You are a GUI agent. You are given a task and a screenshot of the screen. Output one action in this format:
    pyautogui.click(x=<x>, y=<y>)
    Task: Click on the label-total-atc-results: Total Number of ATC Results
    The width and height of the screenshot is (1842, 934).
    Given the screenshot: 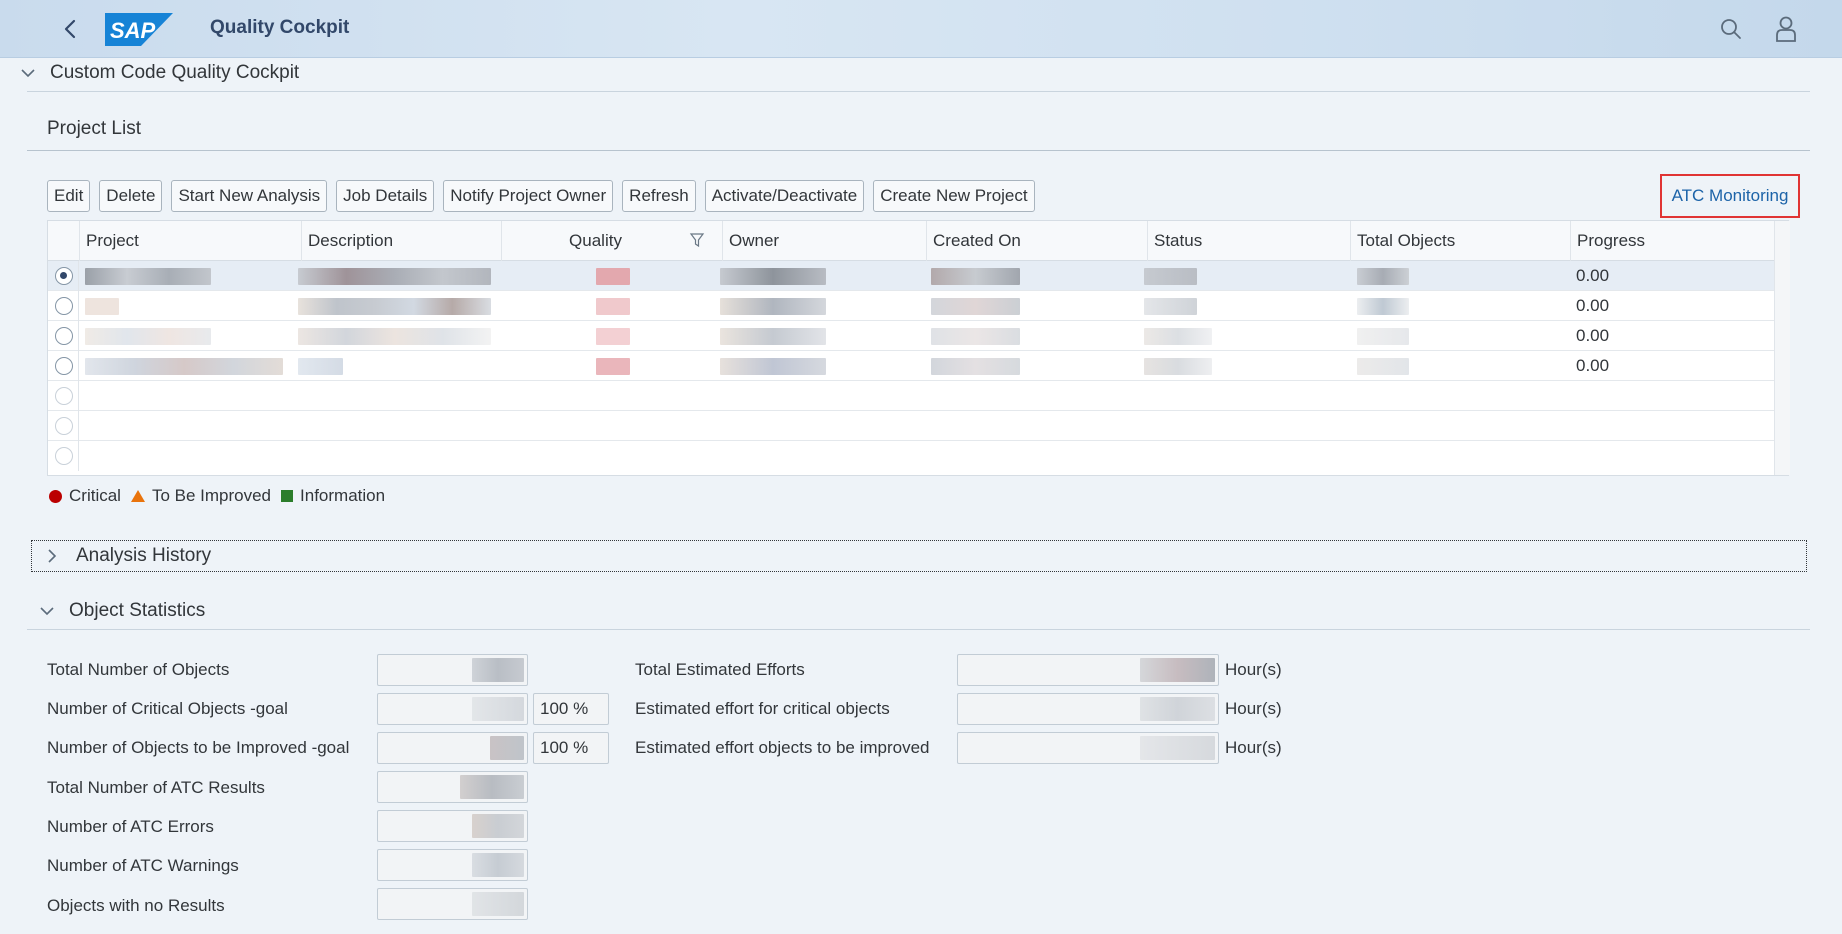 What is the action you would take?
    pyautogui.click(x=156, y=787)
    